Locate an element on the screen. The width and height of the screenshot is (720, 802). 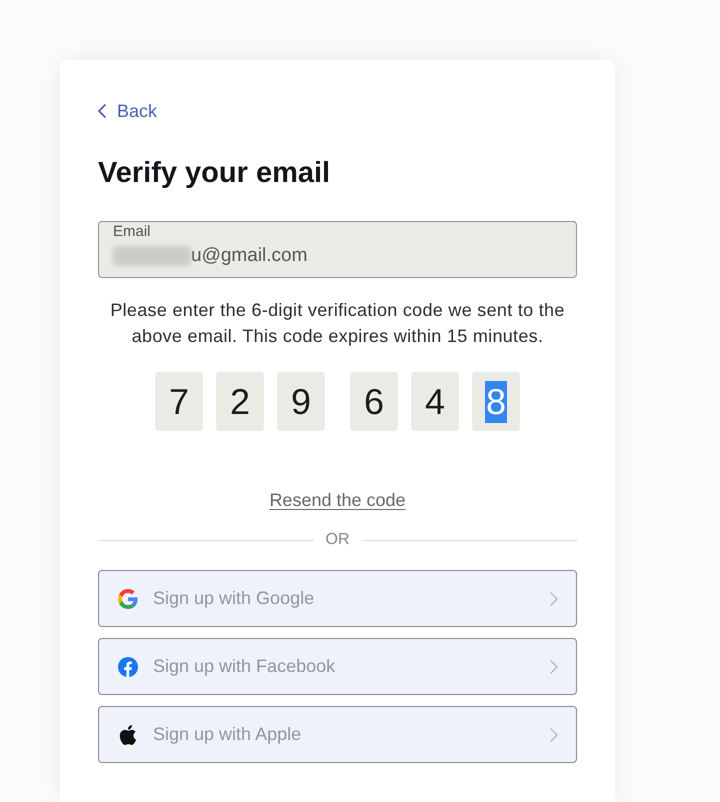
back-link: Back is located at coordinates (128, 111).